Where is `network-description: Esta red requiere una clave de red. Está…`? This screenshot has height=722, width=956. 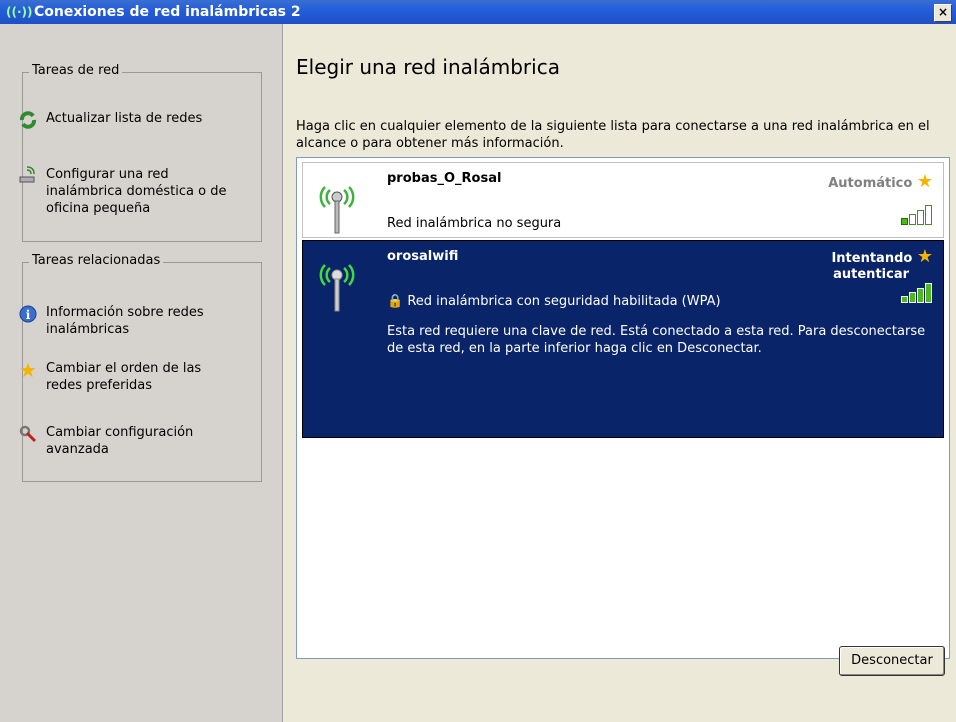
network-description: Esta red requiere una clave de red. Está… is located at coordinates (656, 340).